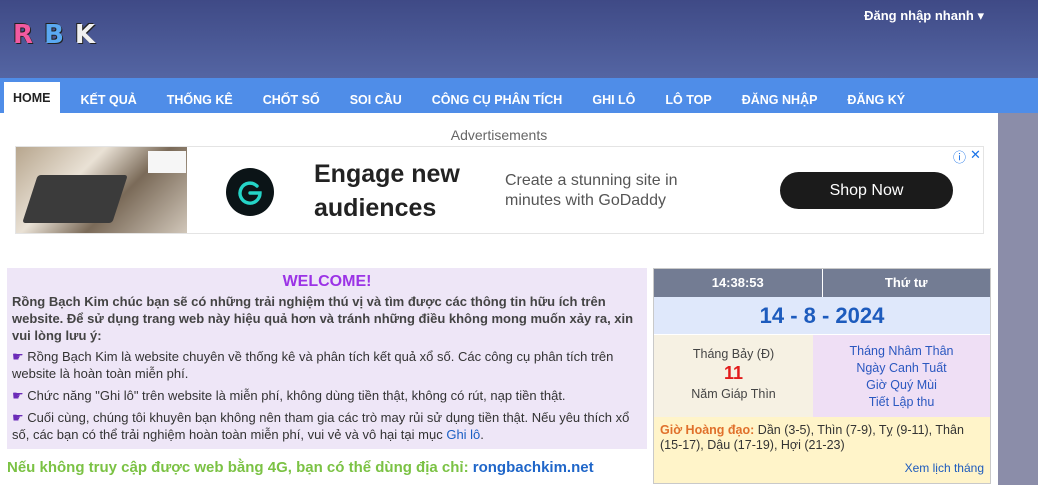 The width and height of the screenshot is (1038, 485). Describe the element at coordinates (376, 98) in the screenshot. I see `nav-soi-cau: SOI CẦU` at that location.